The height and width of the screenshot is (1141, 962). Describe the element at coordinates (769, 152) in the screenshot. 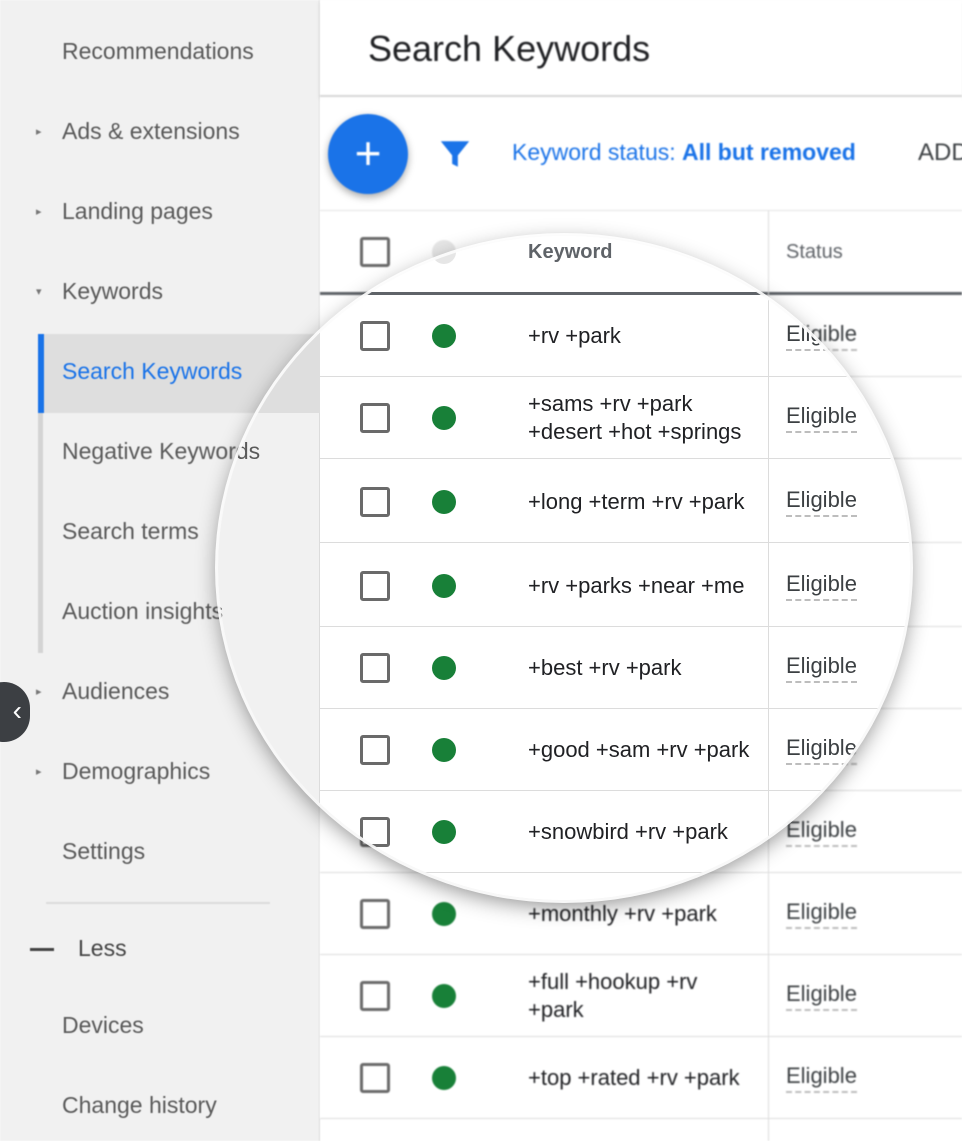

I see `filter-value: All but removed` at that location.